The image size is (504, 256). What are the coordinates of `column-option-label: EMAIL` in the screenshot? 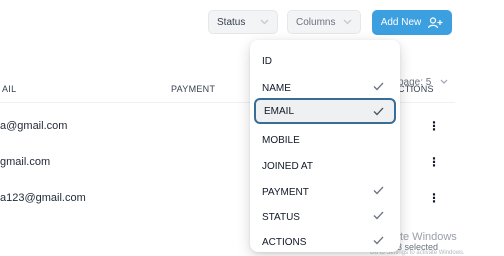 It's located at (279, 111).